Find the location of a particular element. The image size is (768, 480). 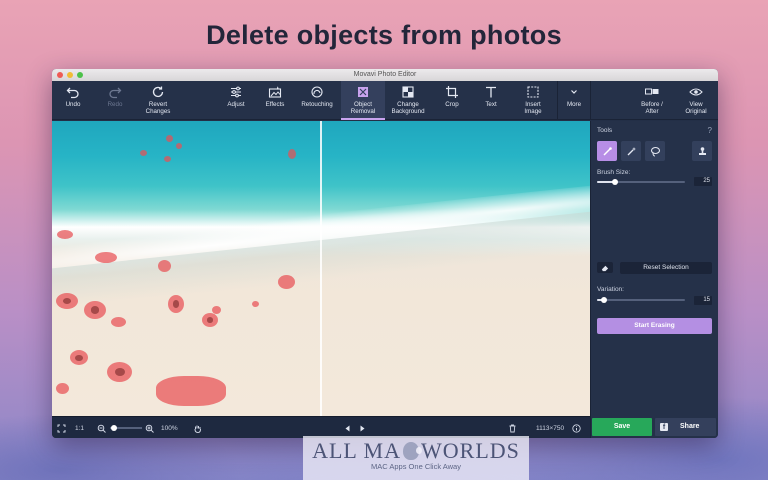

zoom-level: 100% is located at coordinates (169, 428).